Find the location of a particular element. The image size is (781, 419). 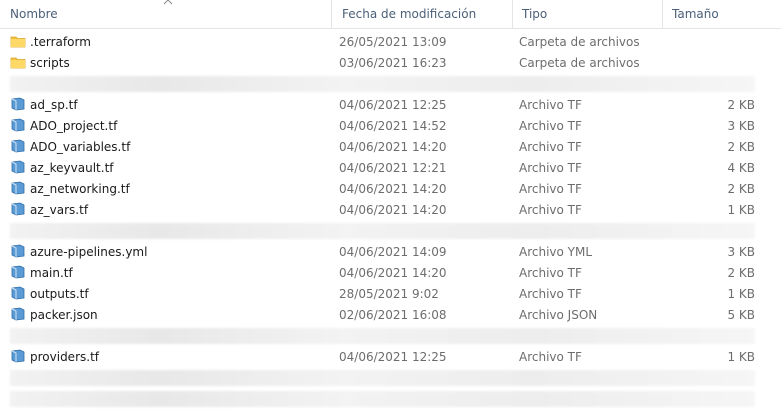

file-size is located at coordinates (708, 42).